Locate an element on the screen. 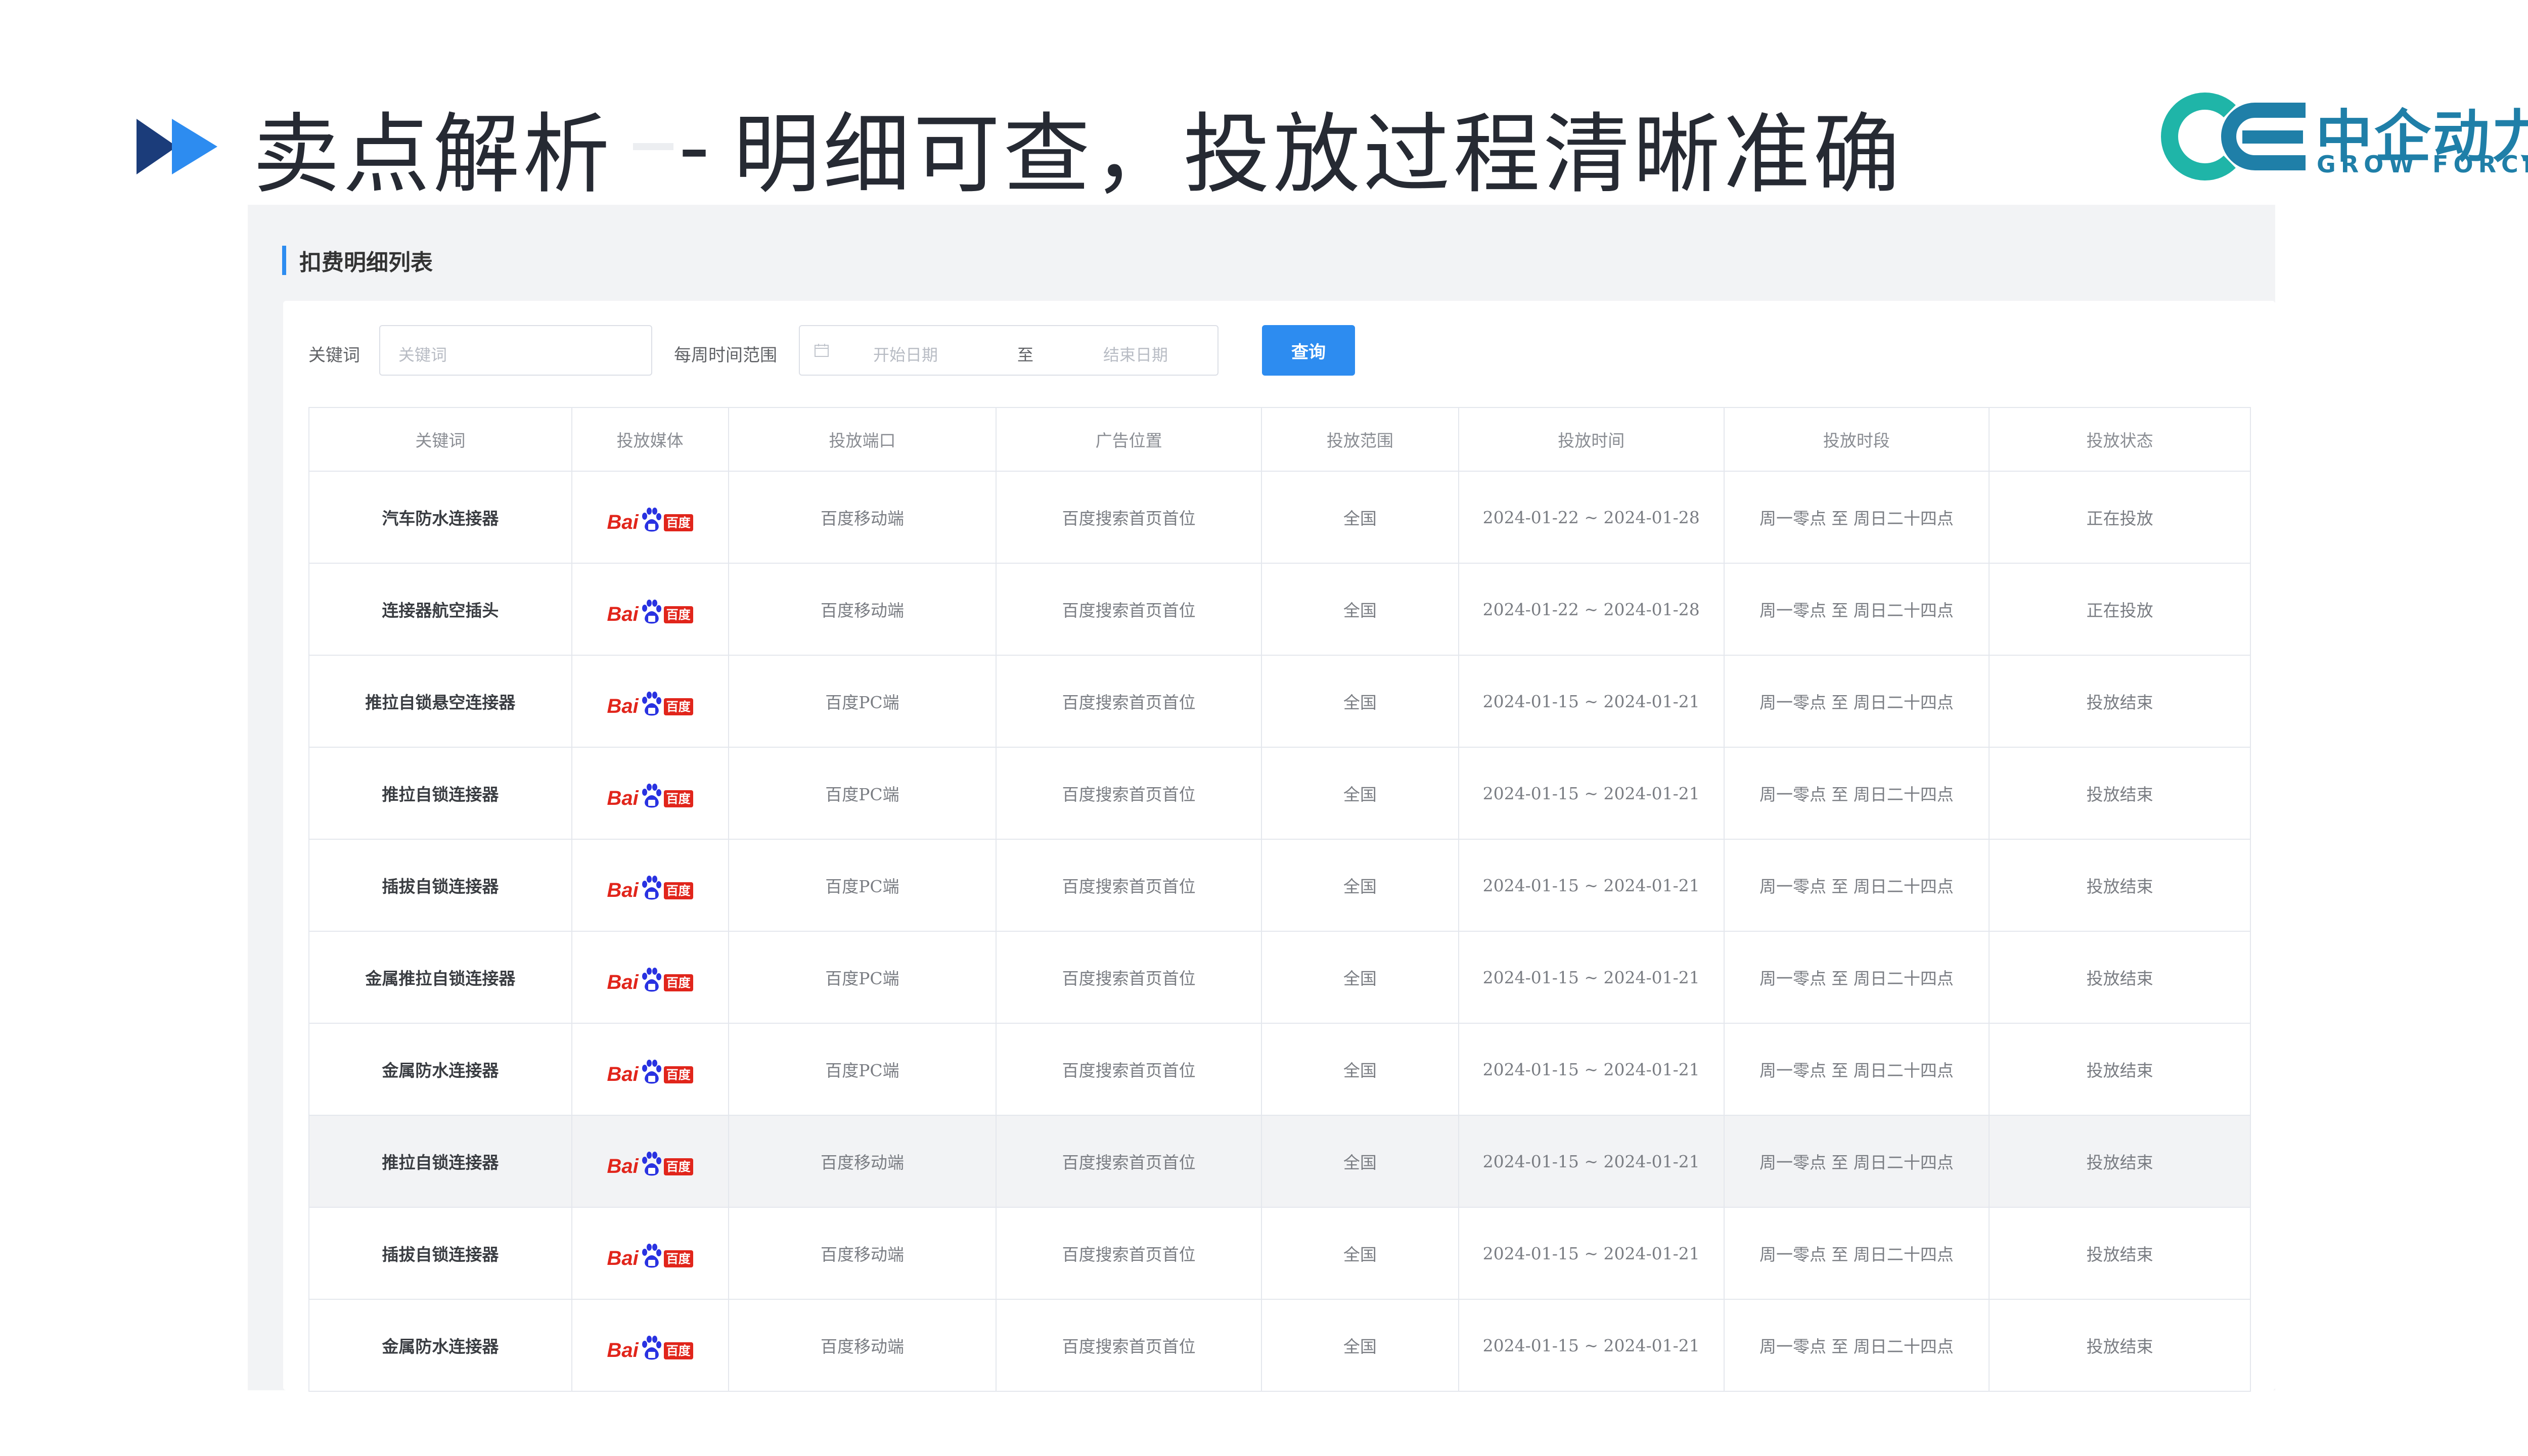 The height and width of the screenshot is (1456, 2528). header-position: 广告位置 is located at coordinates (1130, 439).